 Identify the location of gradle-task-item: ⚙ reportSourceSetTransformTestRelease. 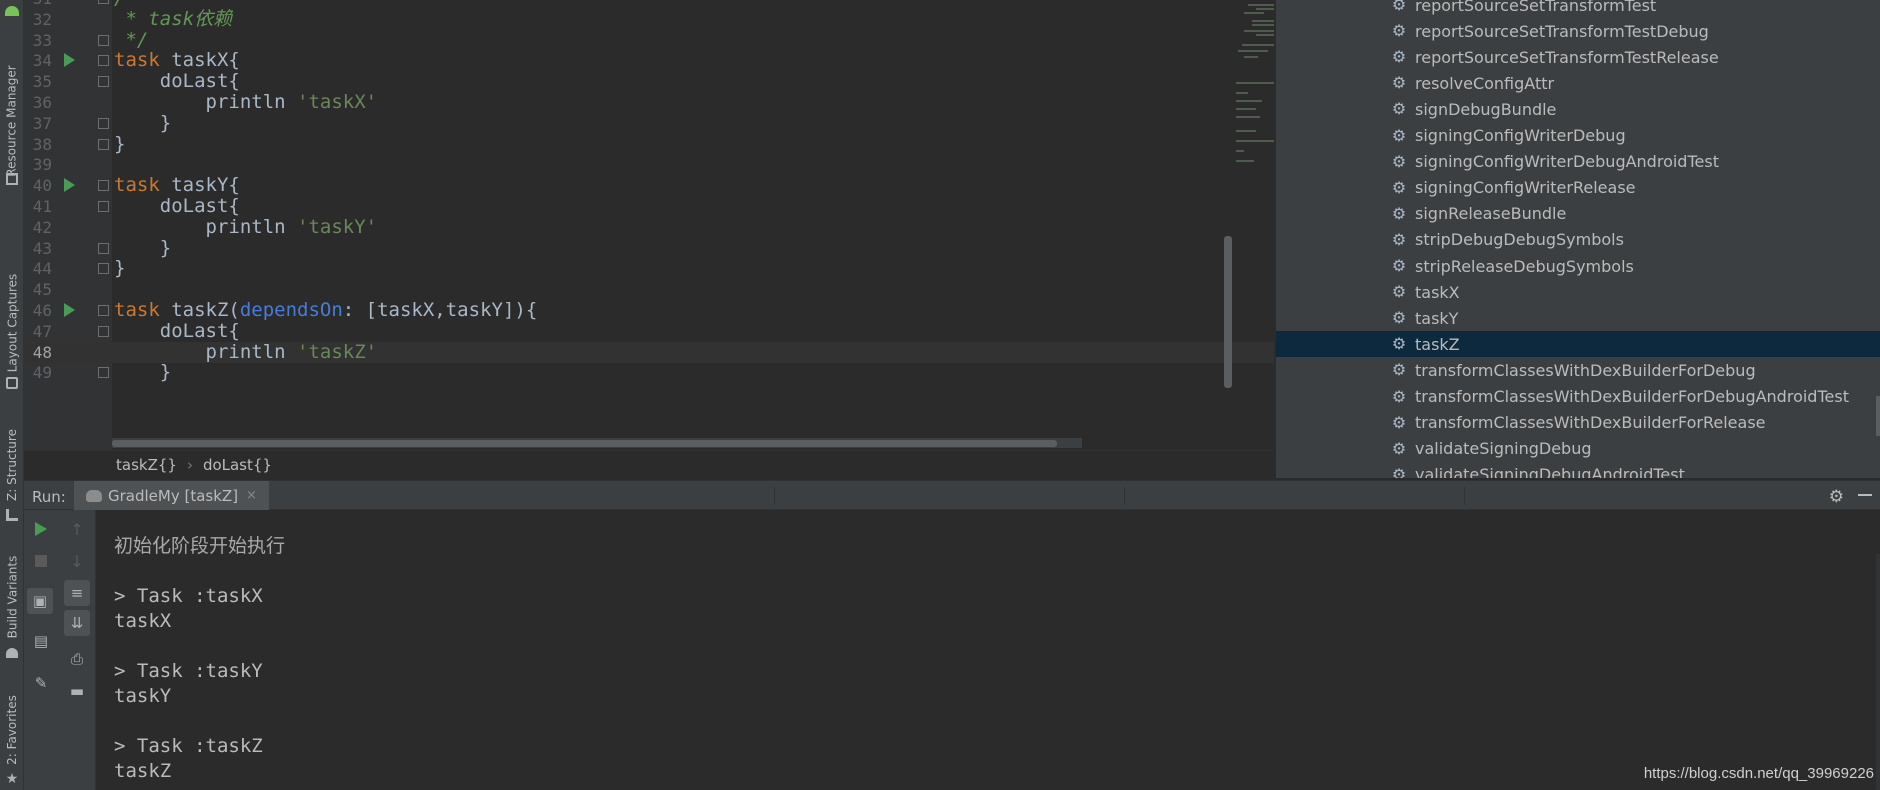
(1578, 57).